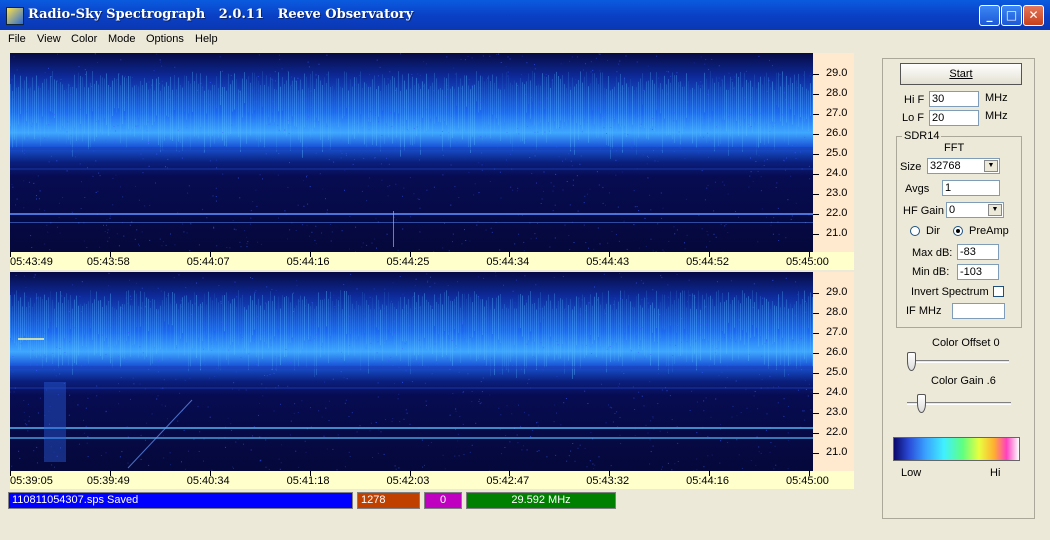  What do you see at coordinates (165, 39) in the screenshot?
I see `menu-options: Options` at bounding box center [165, 39].